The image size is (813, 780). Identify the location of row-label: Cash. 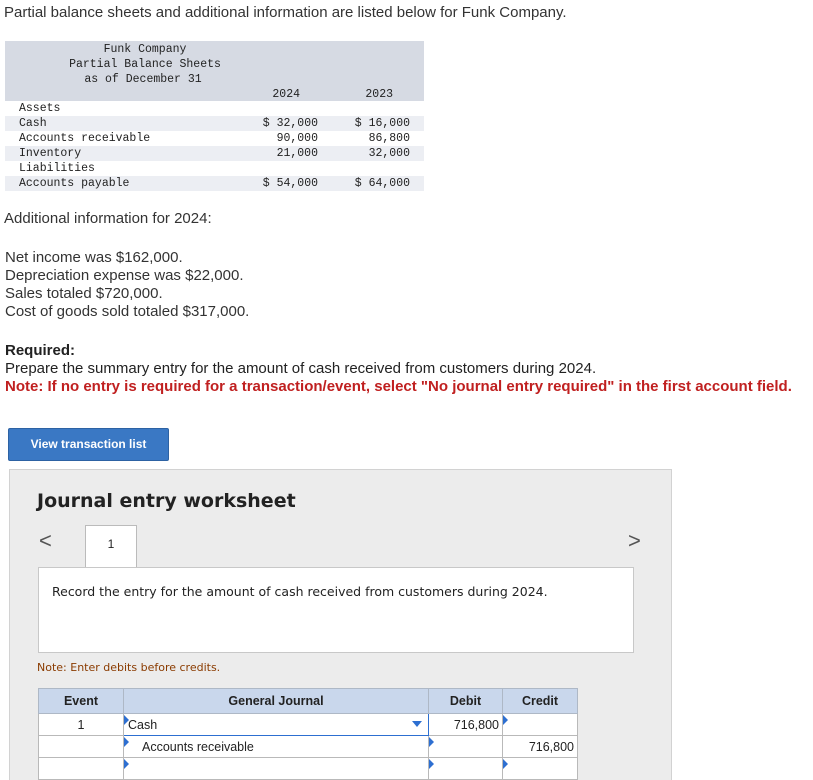
(33, 123).